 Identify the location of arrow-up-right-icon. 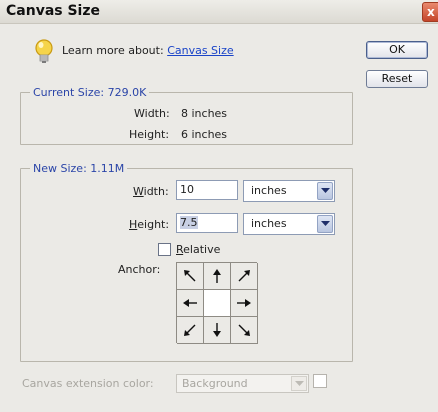
(244, 276).